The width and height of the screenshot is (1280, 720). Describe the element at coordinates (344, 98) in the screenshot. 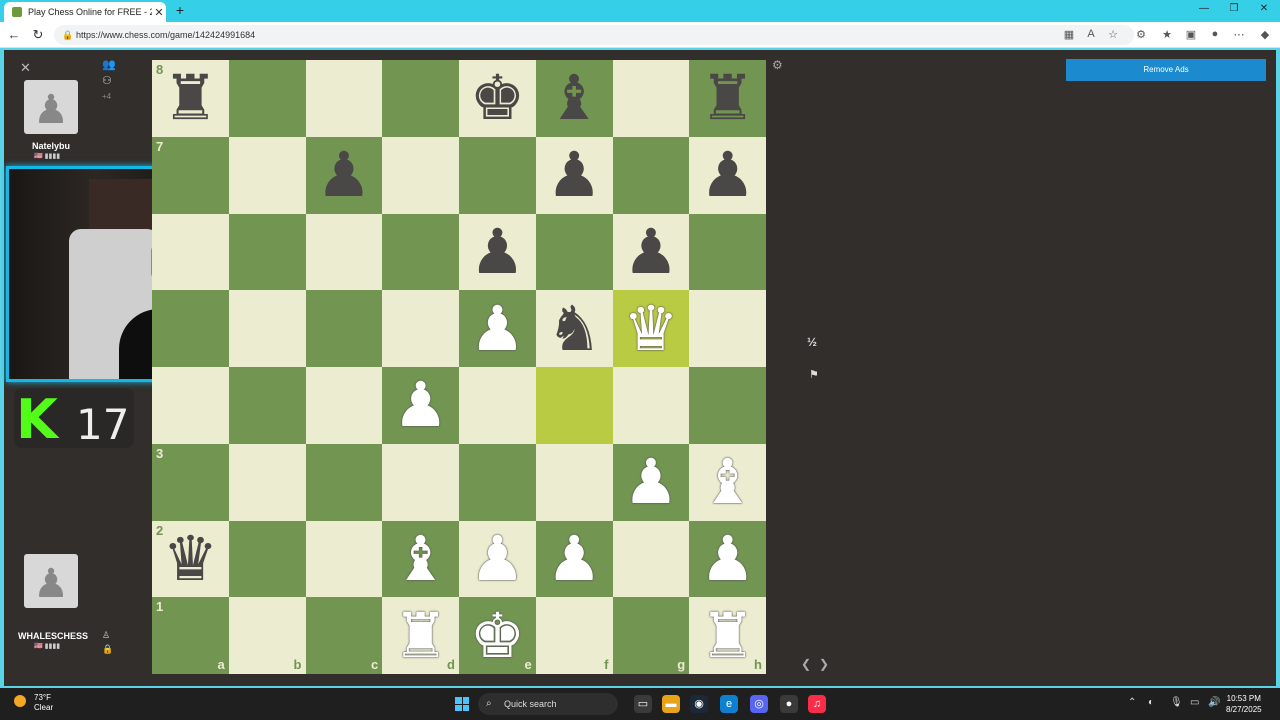

I see `square-c8` at that location.